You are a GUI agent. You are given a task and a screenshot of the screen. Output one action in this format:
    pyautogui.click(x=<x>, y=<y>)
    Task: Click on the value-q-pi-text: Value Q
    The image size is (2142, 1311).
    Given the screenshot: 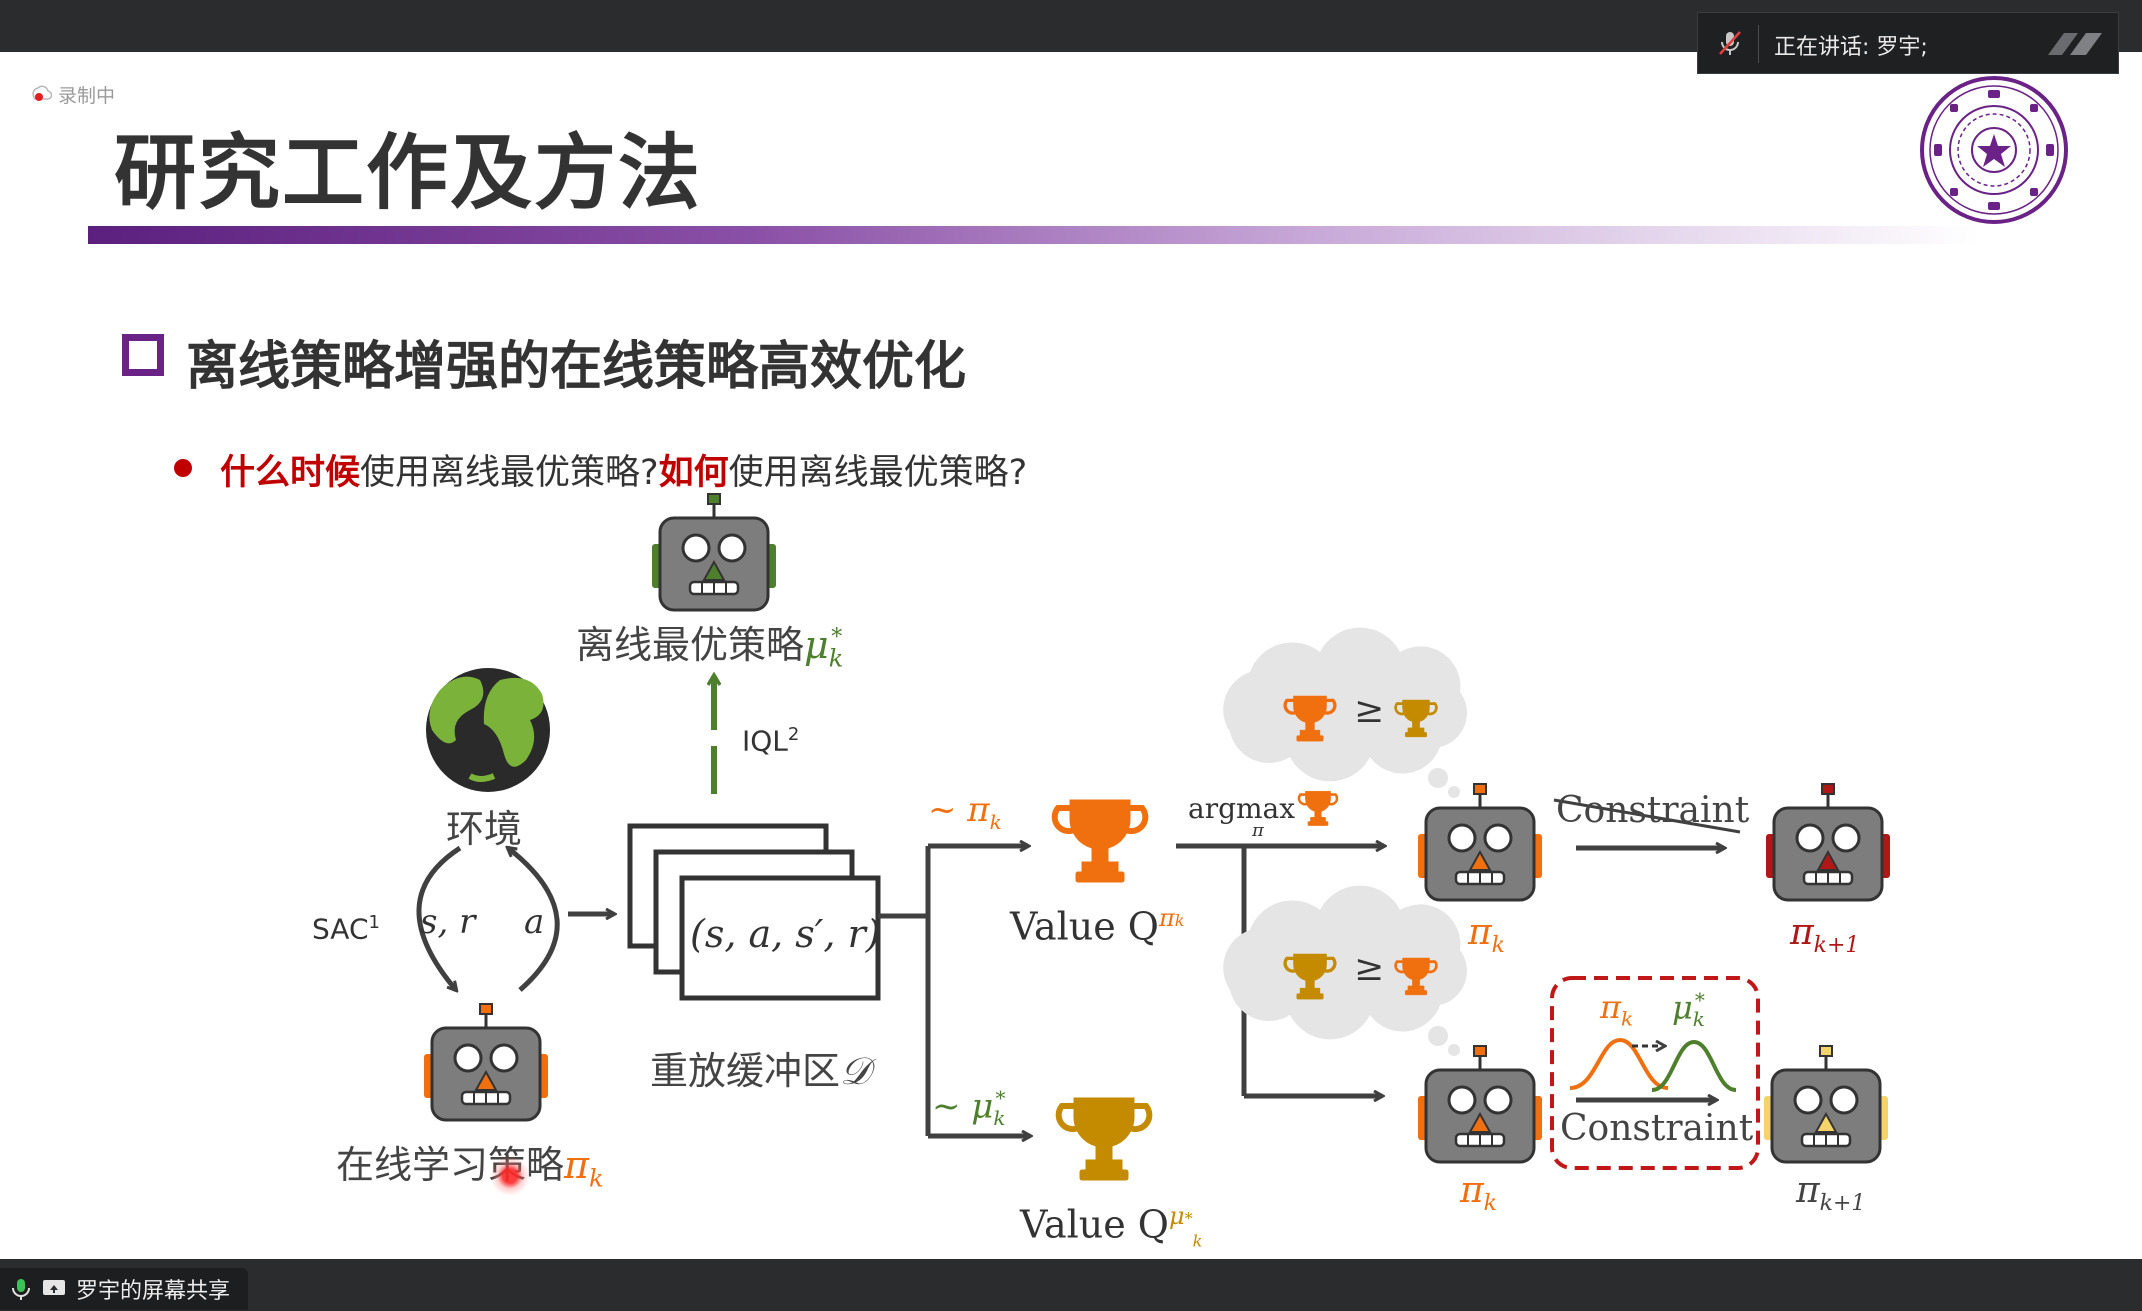 What is the action you would take?
    pyautogui.click(x=1084, y=926)
    